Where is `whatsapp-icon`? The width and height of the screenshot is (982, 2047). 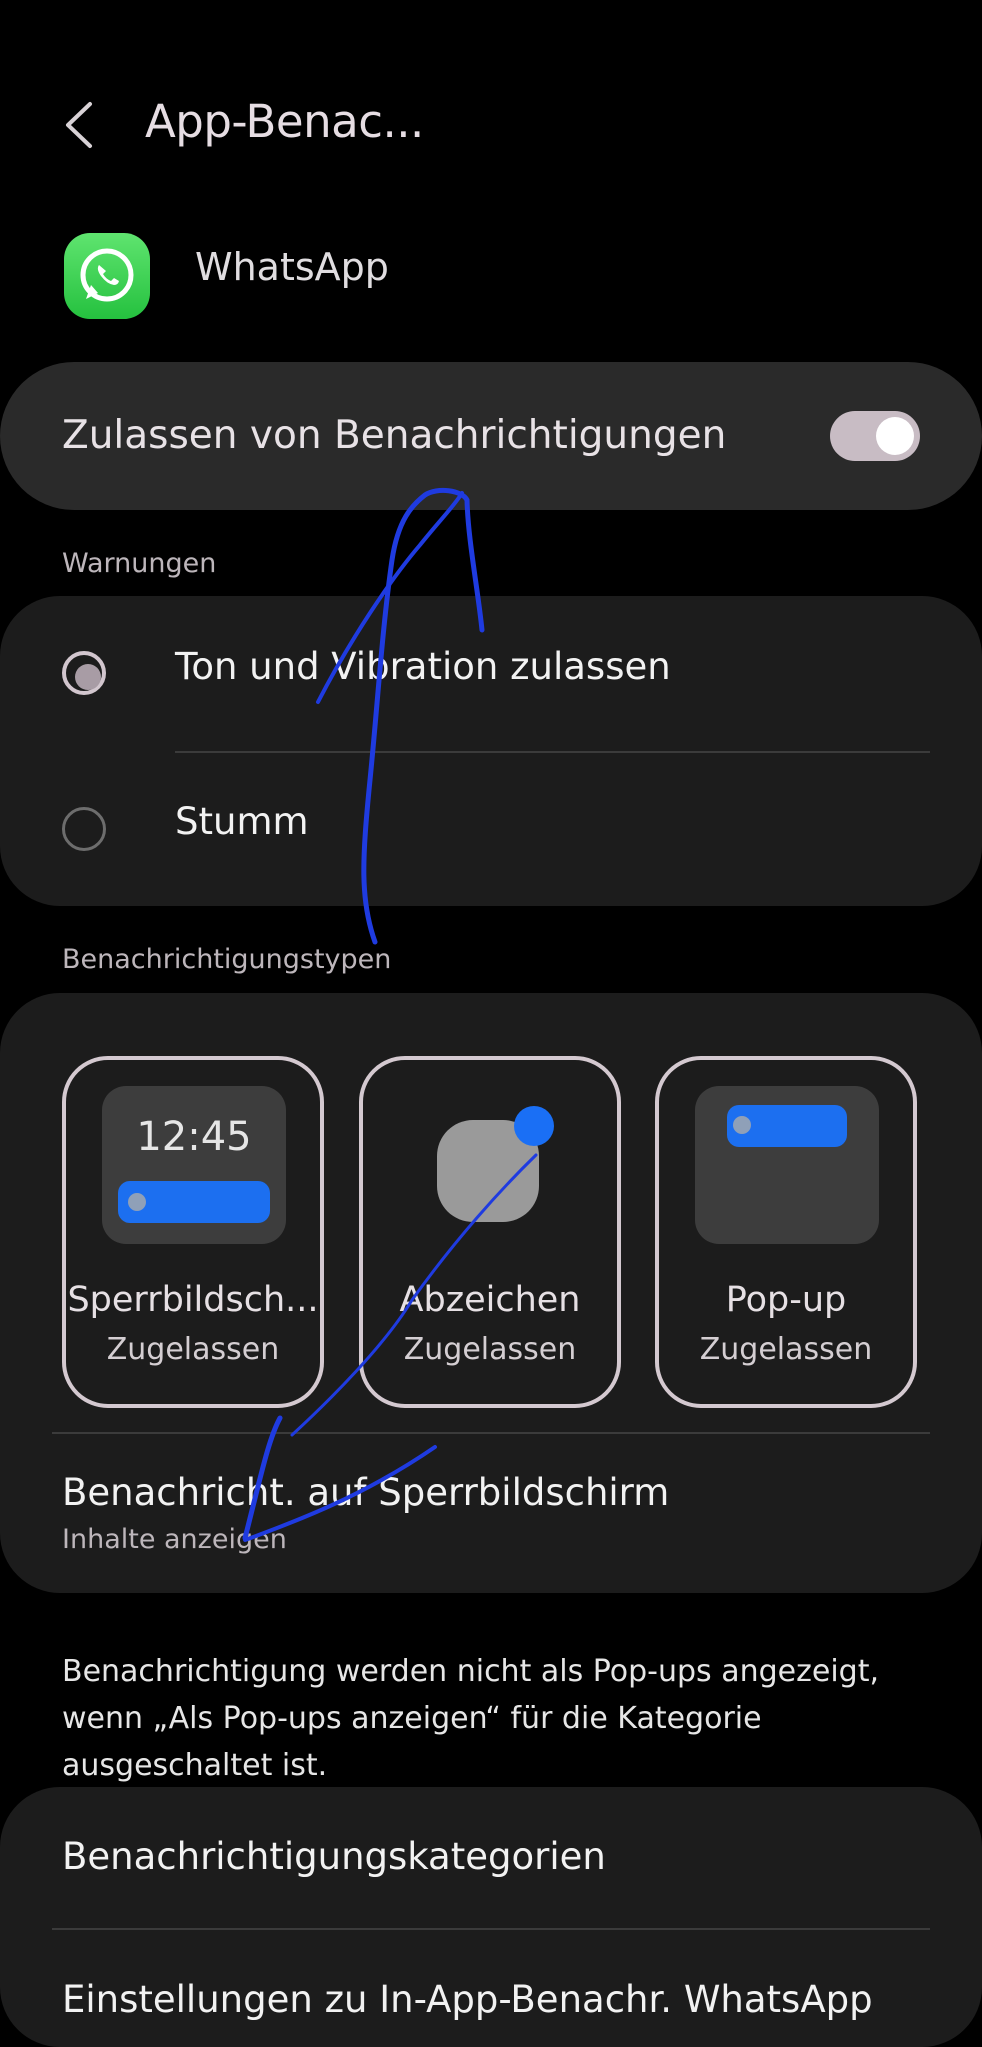 whatsapp-icon is located at coordinates (107, 276).